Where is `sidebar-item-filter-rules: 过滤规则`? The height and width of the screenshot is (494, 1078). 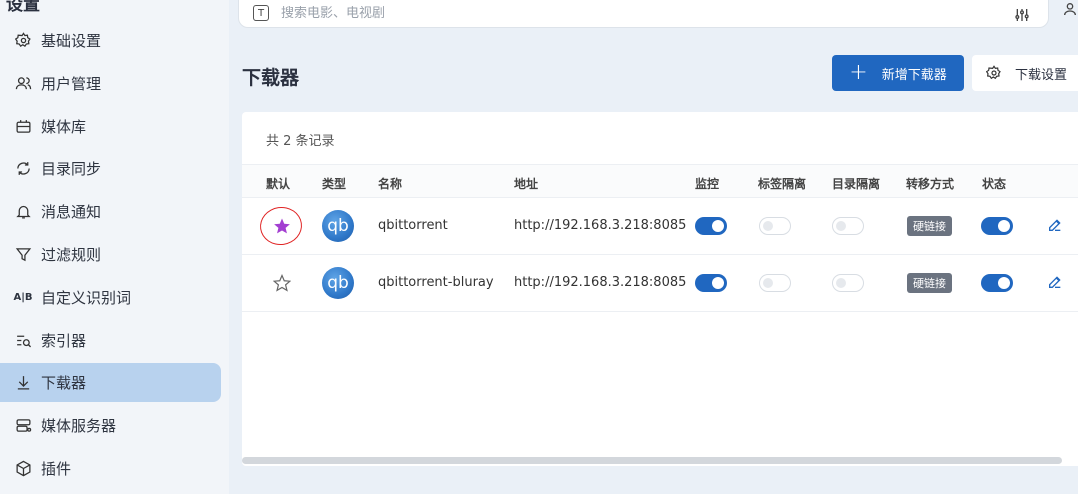
sidebar-item-filter-rules: 过滤规则 is located at coordinates (110, 254).